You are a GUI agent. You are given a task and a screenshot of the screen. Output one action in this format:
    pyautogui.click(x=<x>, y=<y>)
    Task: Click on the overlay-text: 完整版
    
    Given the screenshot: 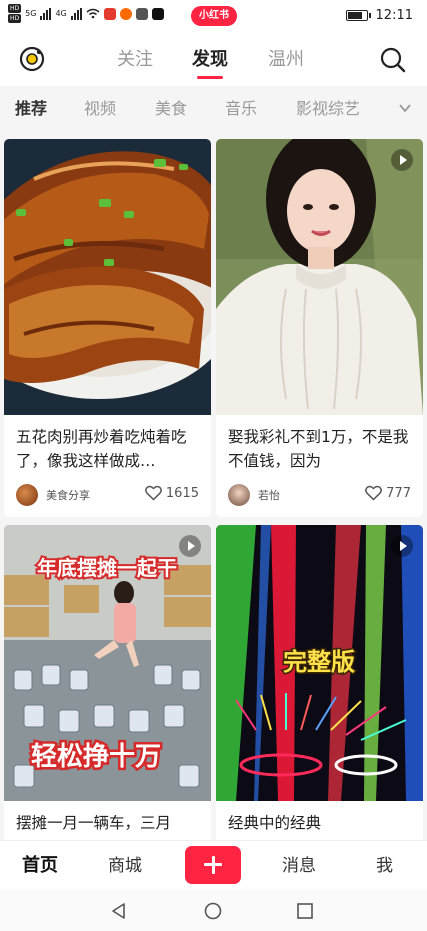 What is the action you would take?
    pyautogui.click(x=319, y=662)
    